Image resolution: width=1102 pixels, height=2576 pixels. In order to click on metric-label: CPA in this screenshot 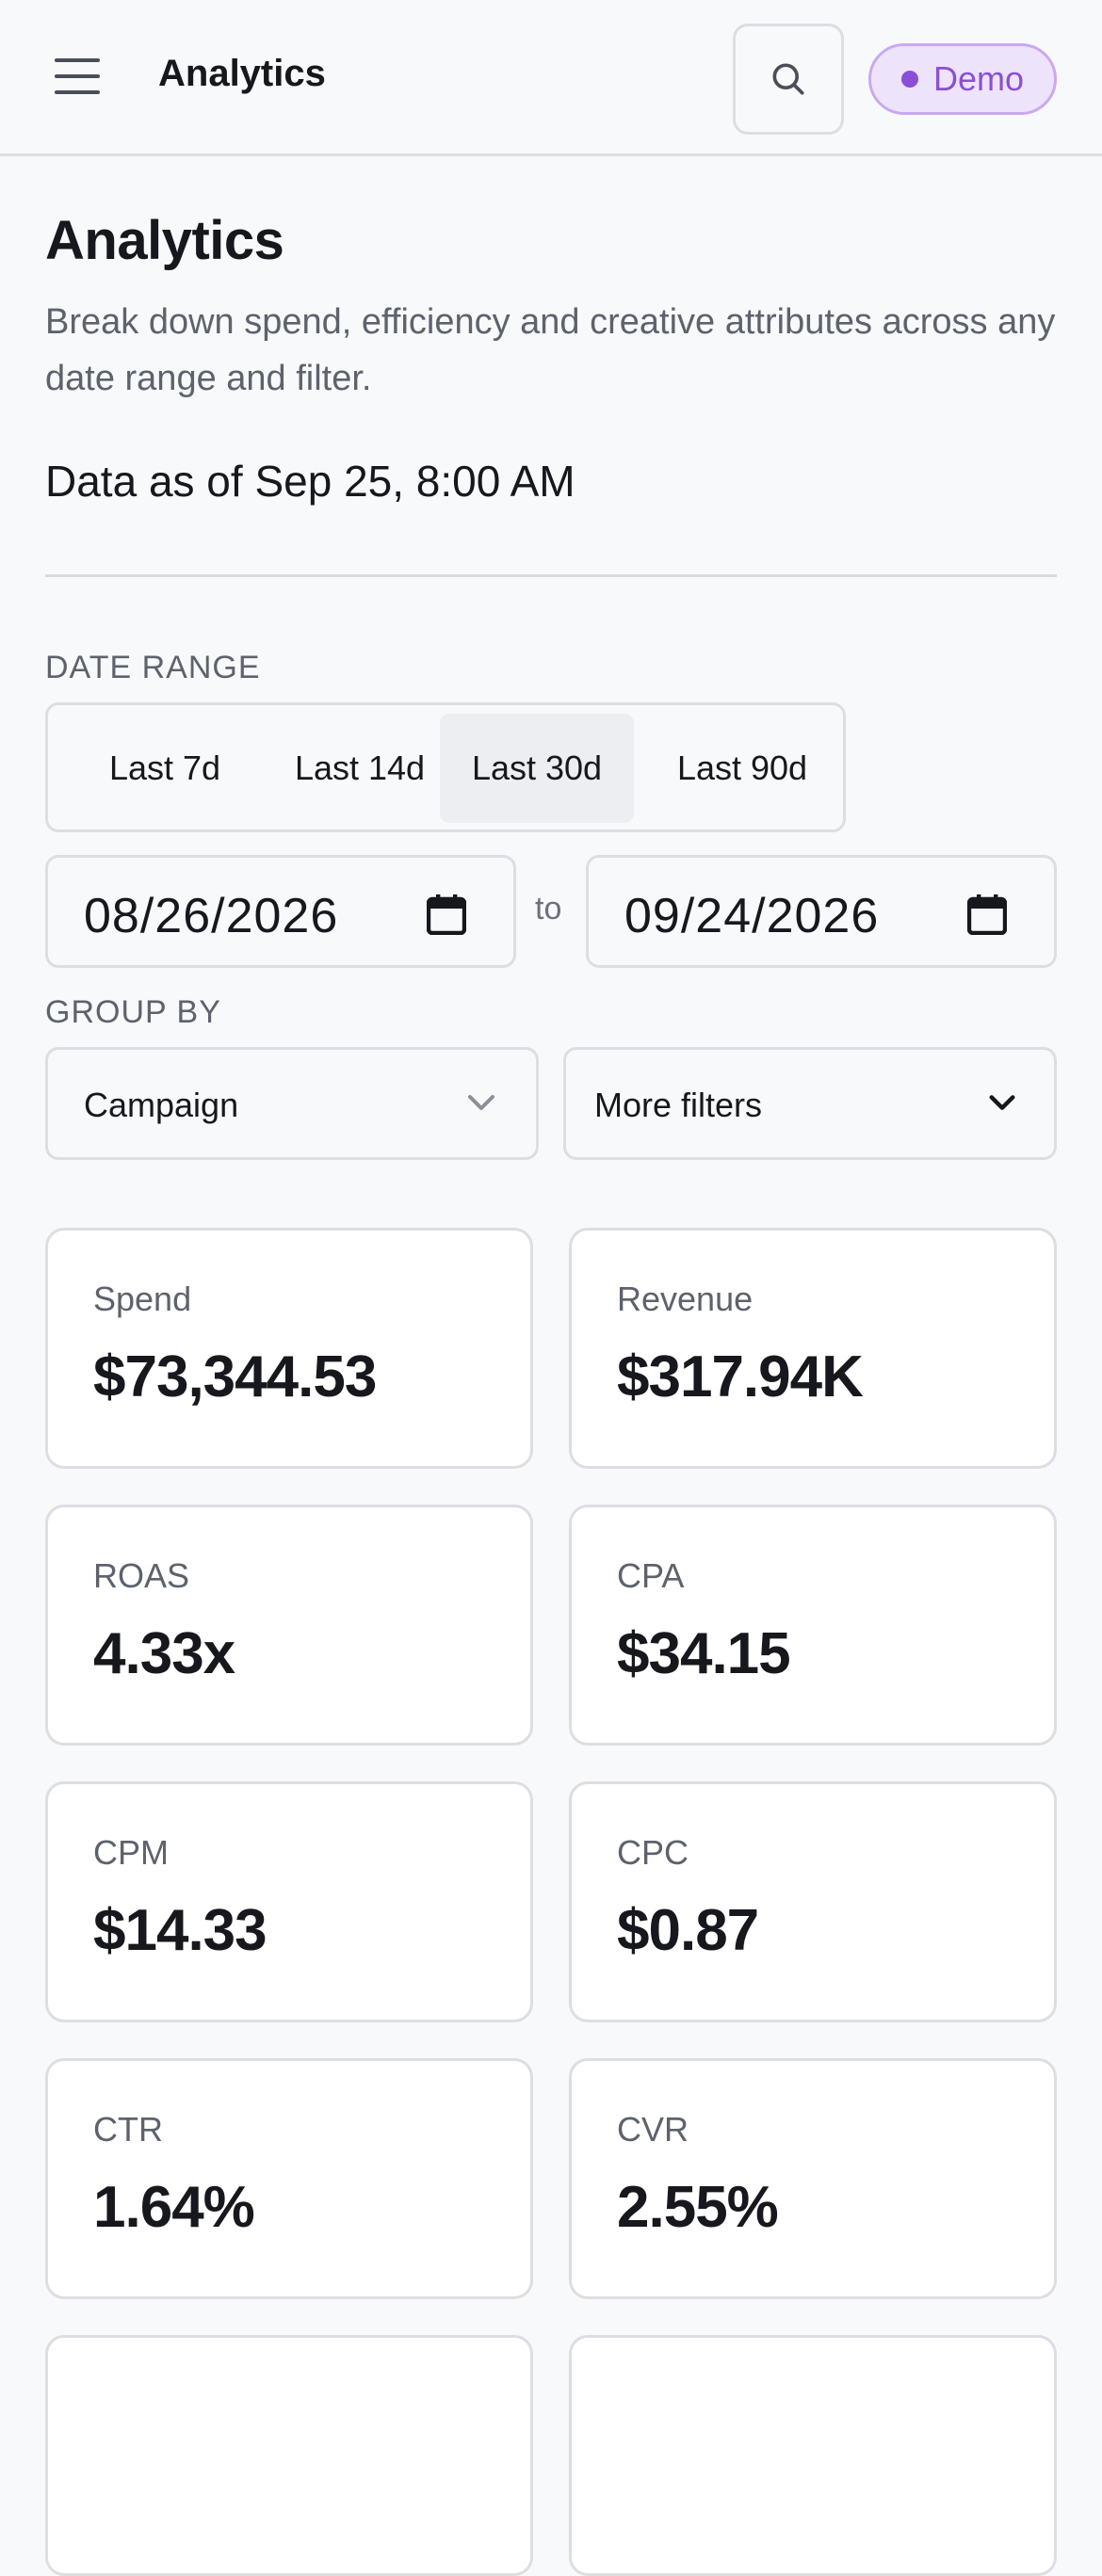, I will do `click(651, 1575)`.